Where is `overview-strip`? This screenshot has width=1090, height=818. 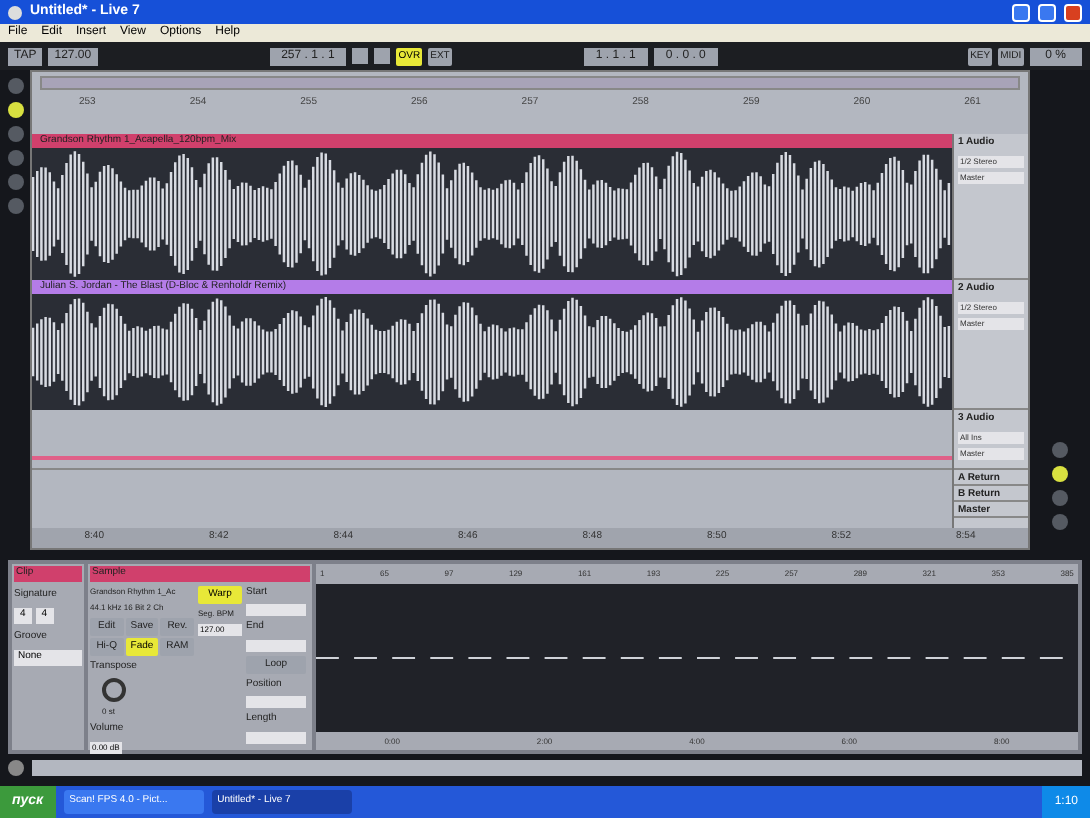
overview-strip is located at coordinates (530, 83).